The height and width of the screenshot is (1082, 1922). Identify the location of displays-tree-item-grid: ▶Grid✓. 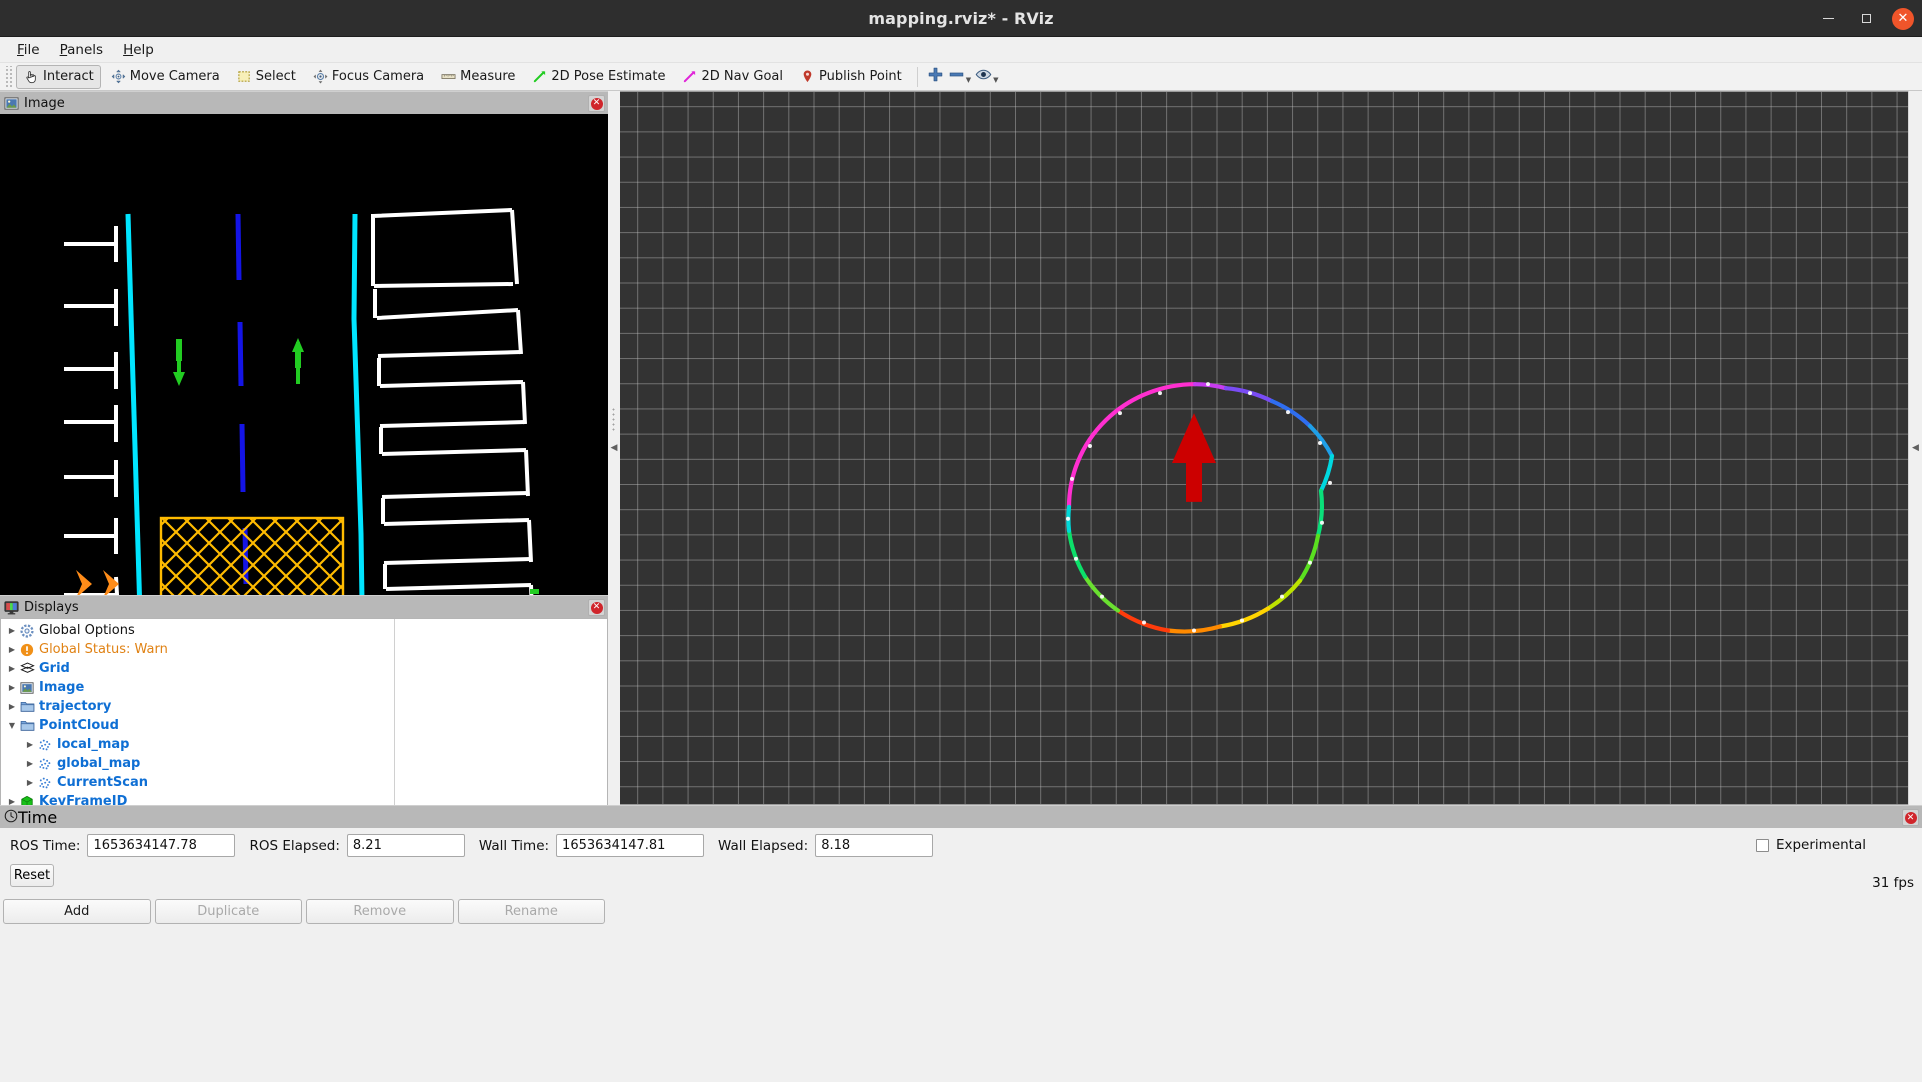
(197, 668).